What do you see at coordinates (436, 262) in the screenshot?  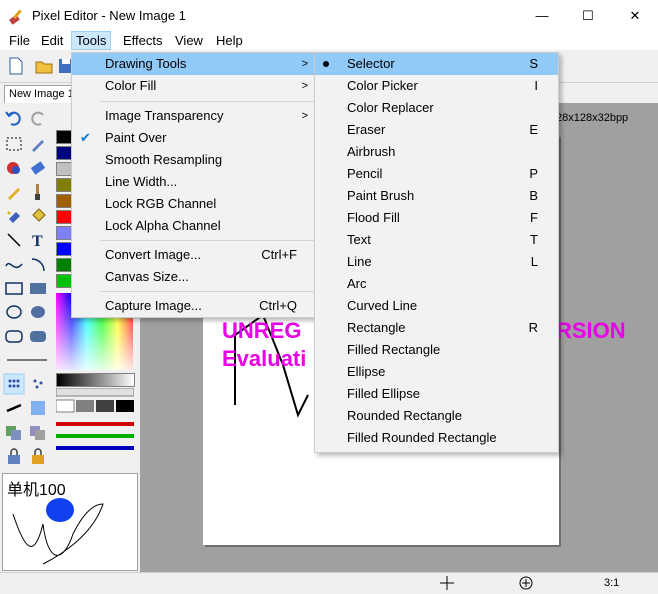 I see `menu-item-line: Line L` at bounding box center [436, 262].